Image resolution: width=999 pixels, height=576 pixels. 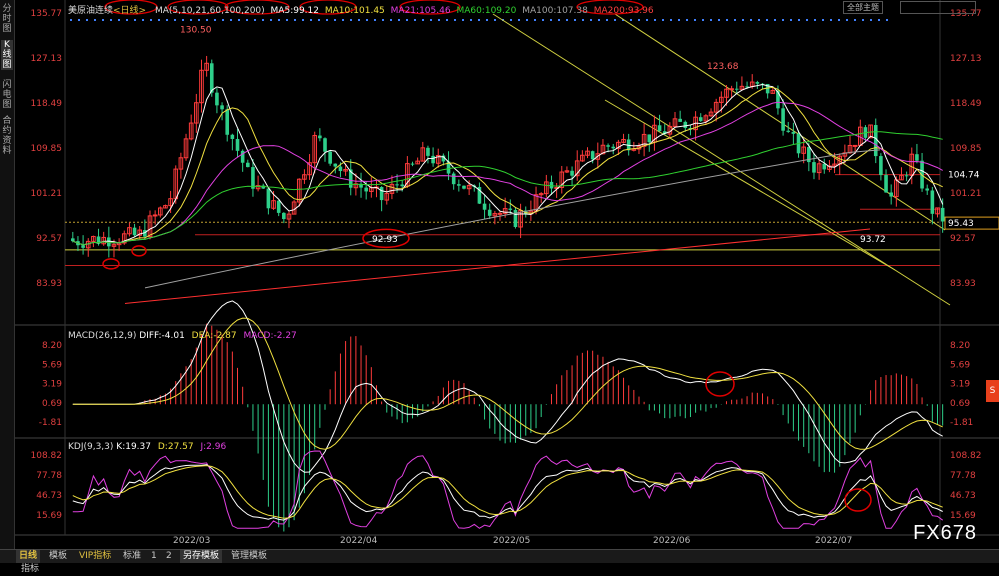 I want to click on macd-tick-left: -1.81, so click(x=50, y=423).